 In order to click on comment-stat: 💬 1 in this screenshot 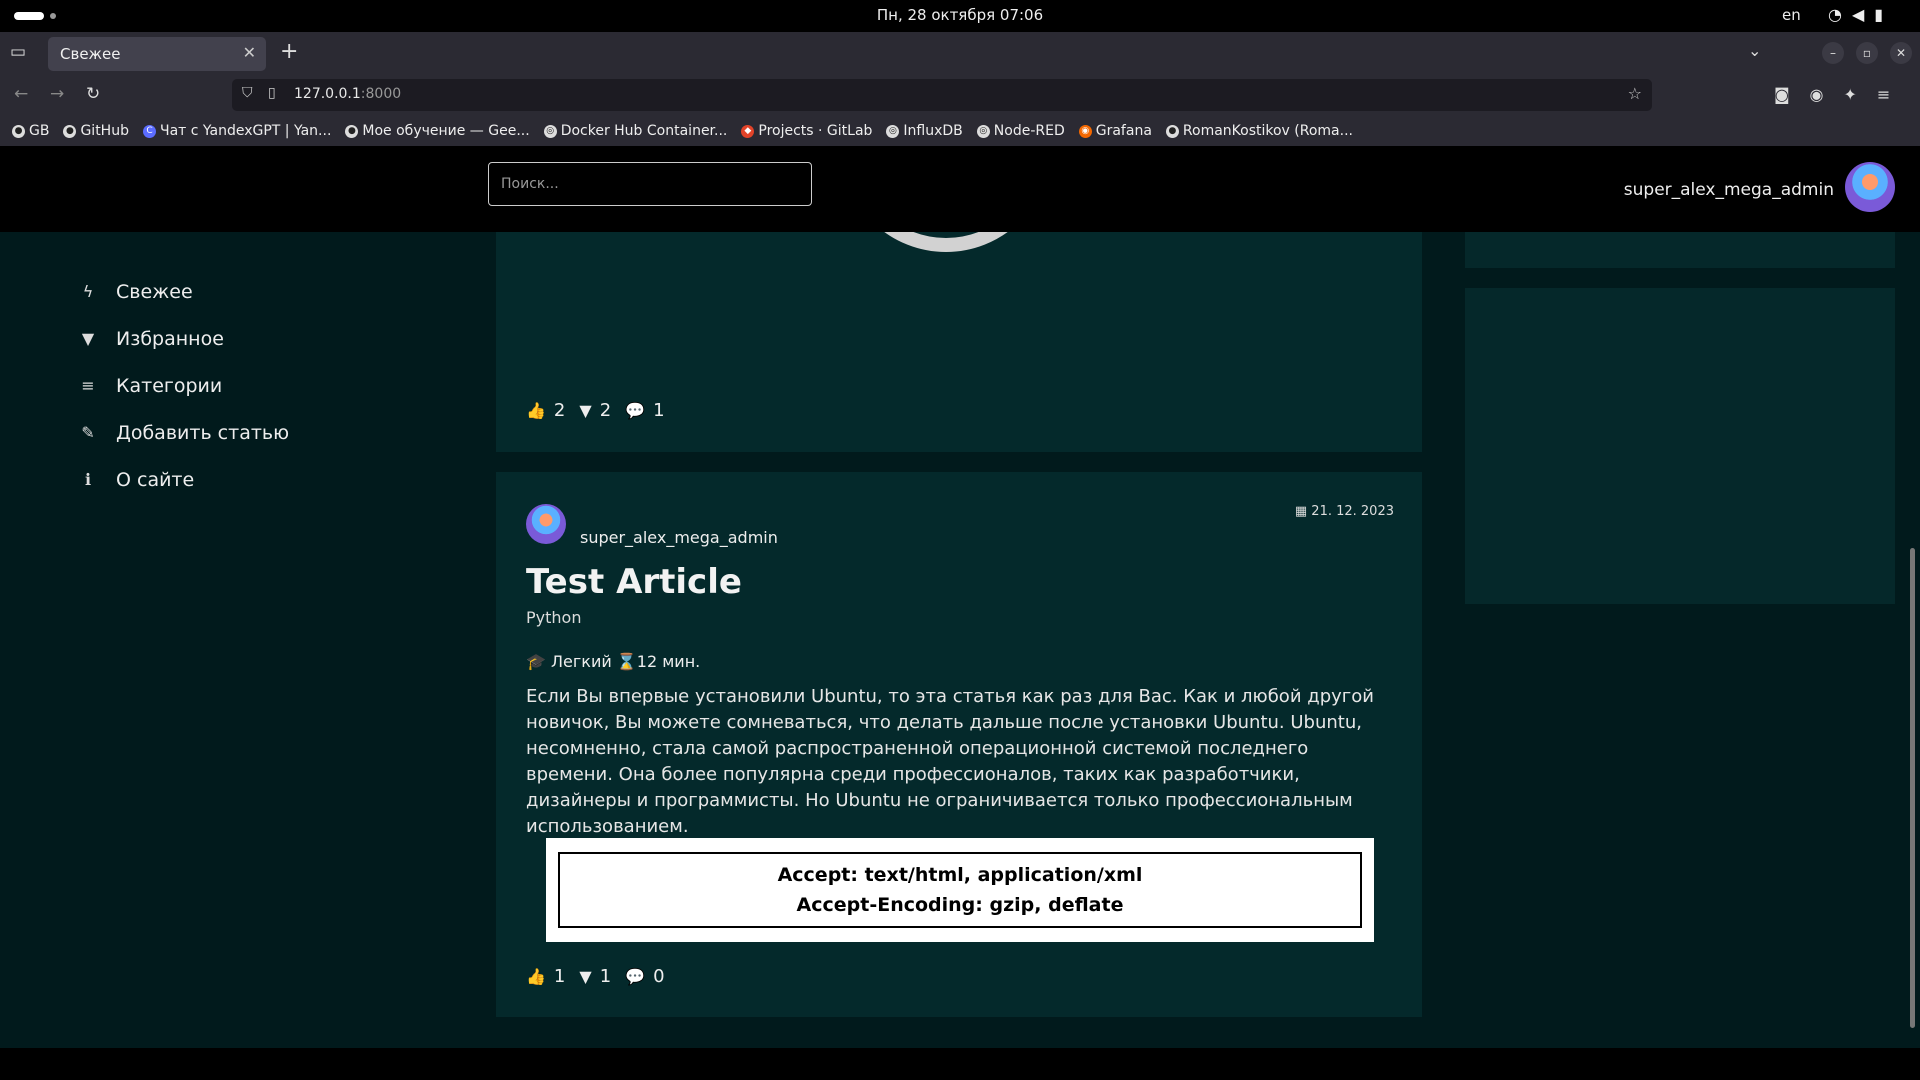, I will do `click(644, 410)`.